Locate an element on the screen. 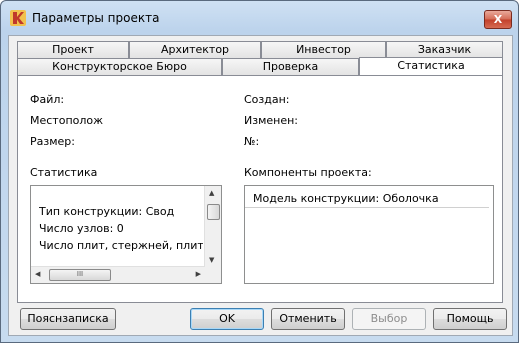 The width and height of the screenshot is (519, 343). scroll-right-icon: ▶ is located at coordinates (198, 274).